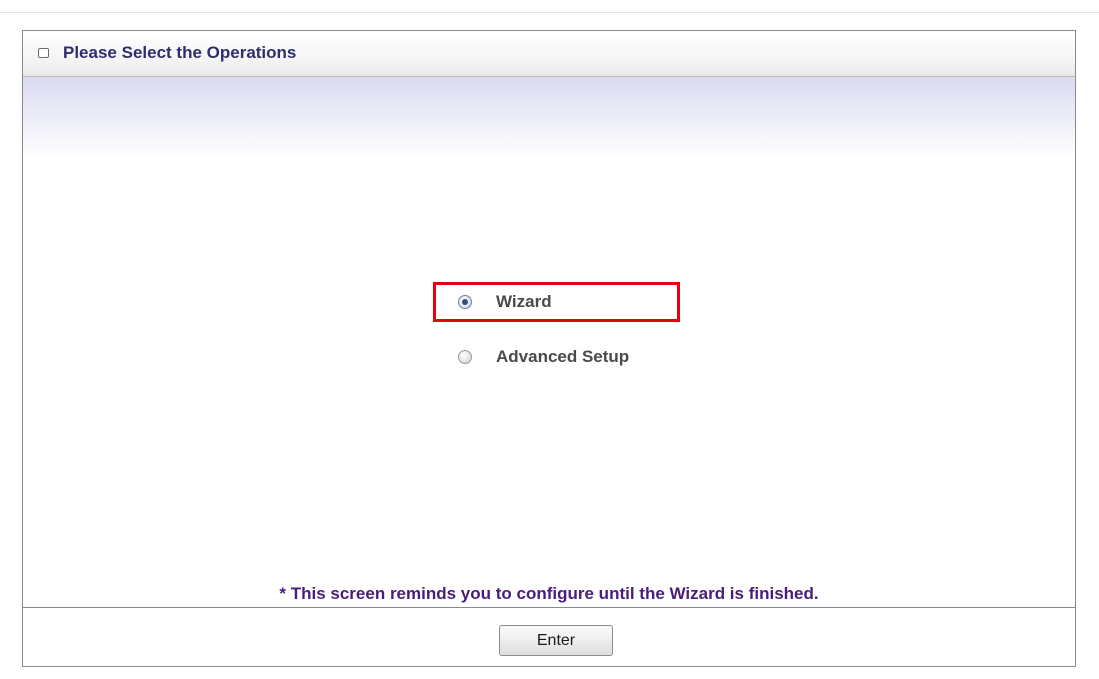 This screenshot has height=679, width=1099. I want to click on option-wizard: Wizard, so click(505, 302).